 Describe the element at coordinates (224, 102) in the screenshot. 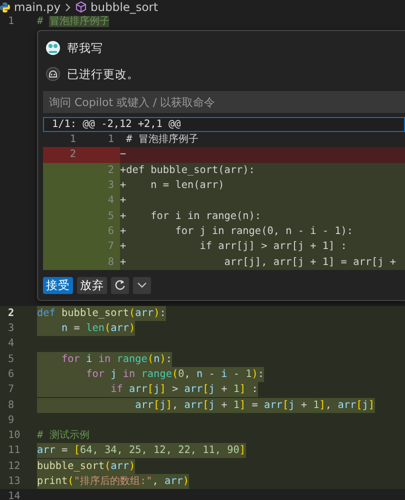

I see `chat-input-field: 询问 Copilot 或键入 / 以获取命令` at that location.